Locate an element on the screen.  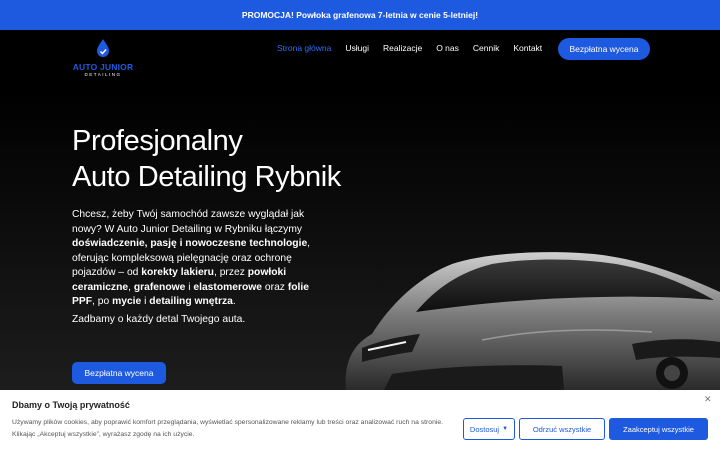
logo-name: AUTO JUNIOR is located at coordinates (103, 67).